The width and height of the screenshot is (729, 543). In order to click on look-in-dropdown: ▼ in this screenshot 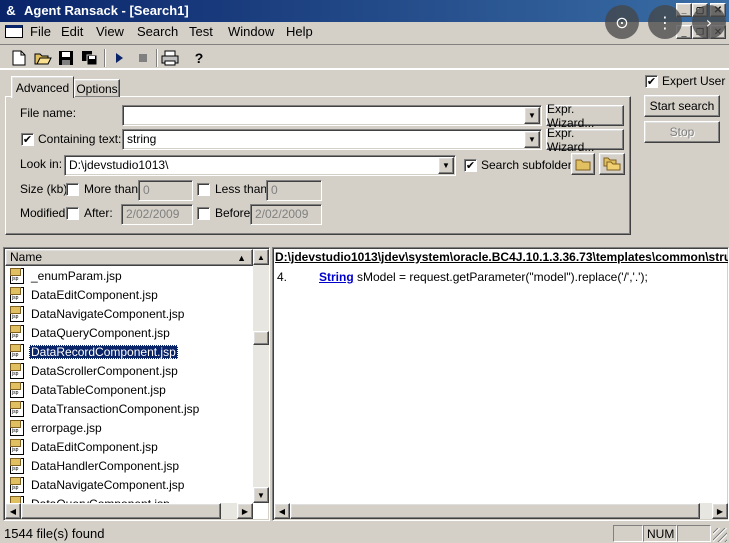, I will do `click(446, 165)`.